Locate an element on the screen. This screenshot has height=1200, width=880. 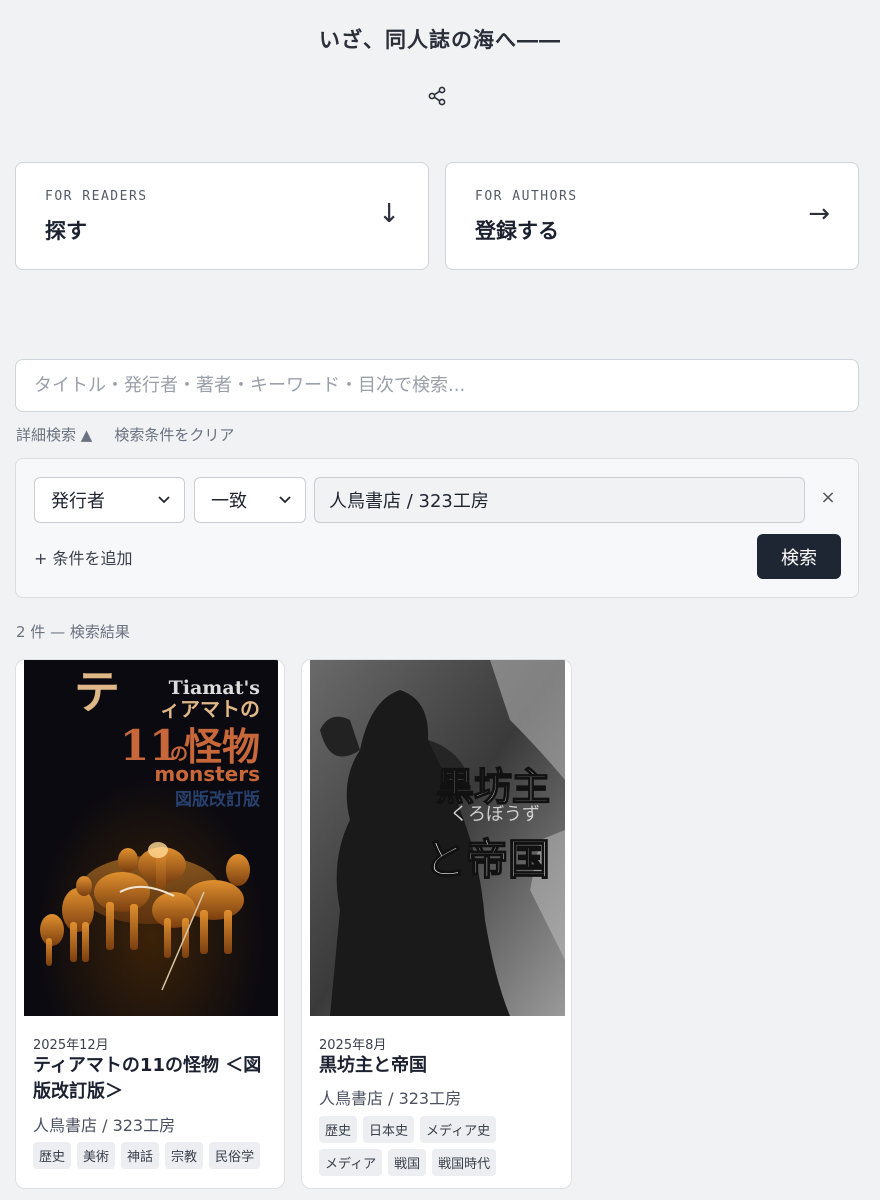
tag-chip: 戦国時代 is located at coordinates (464, 1162).